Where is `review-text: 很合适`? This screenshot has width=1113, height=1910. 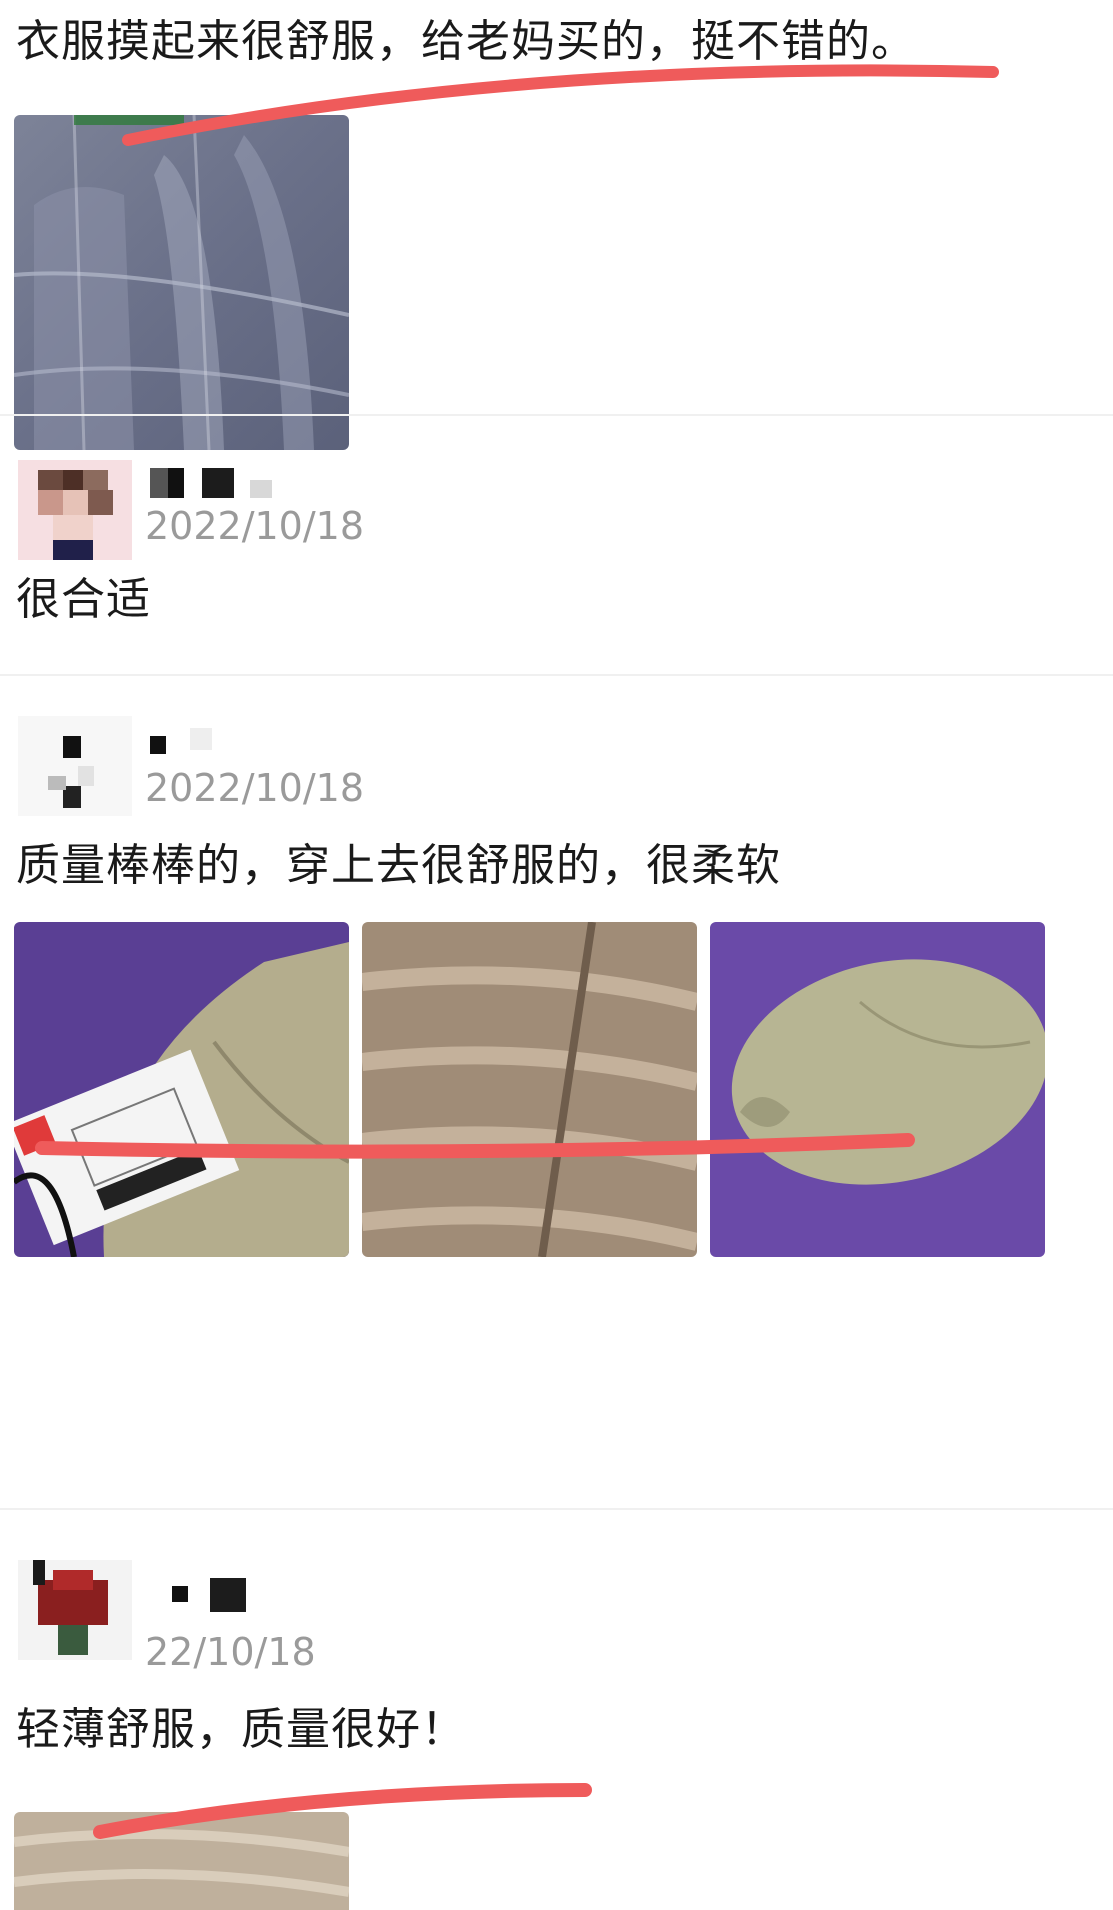 review-text: 很合适 is located at coordinates (83, 599).